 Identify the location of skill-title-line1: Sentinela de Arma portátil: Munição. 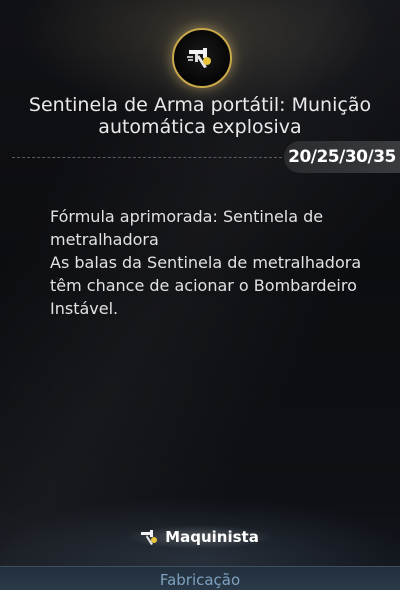
(200, 105).